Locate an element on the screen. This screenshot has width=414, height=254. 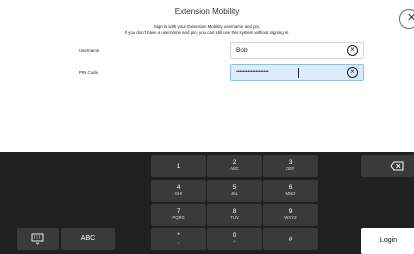
login-button: Login is located at coordinates (387, 241).